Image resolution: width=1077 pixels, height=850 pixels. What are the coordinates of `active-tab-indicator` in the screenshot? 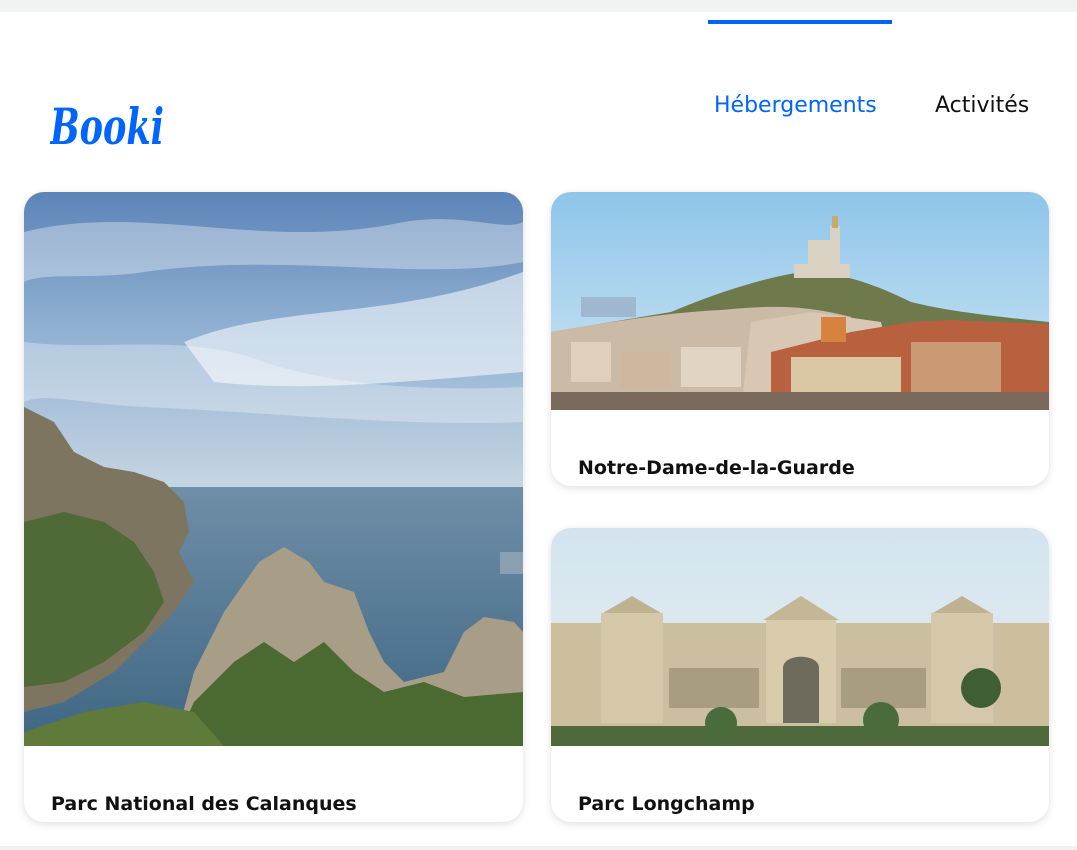 It's located at (800, 22).